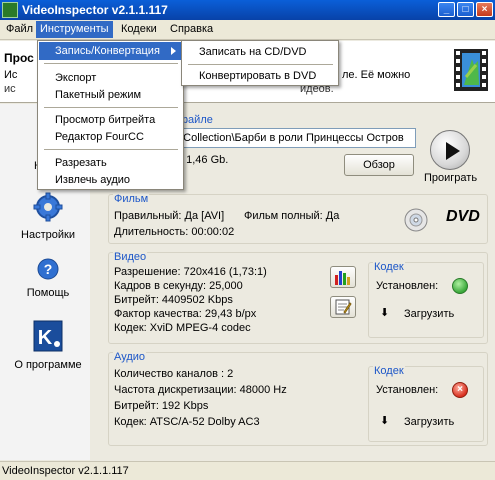  Describe the element at coordinates (200, 390) in the screenshot. I see `audio-sample-rate: Частота дискретизации: 48000 Hz` at that location.